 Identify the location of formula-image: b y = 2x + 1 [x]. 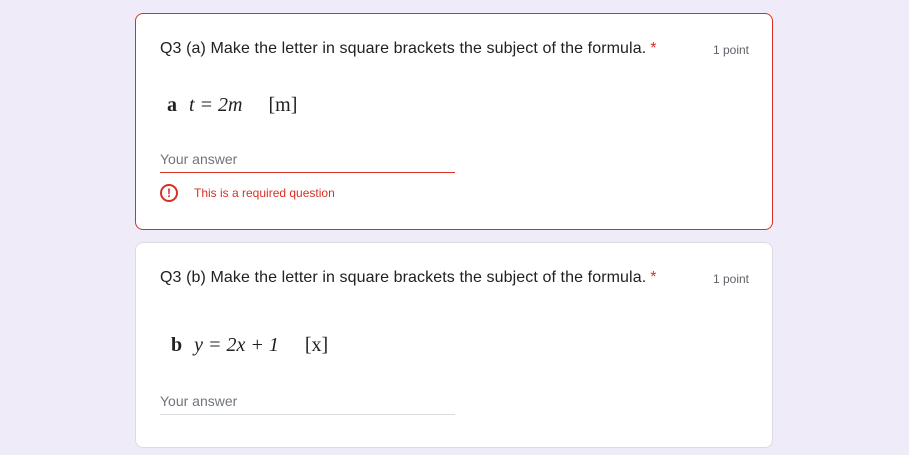
(249, 345).